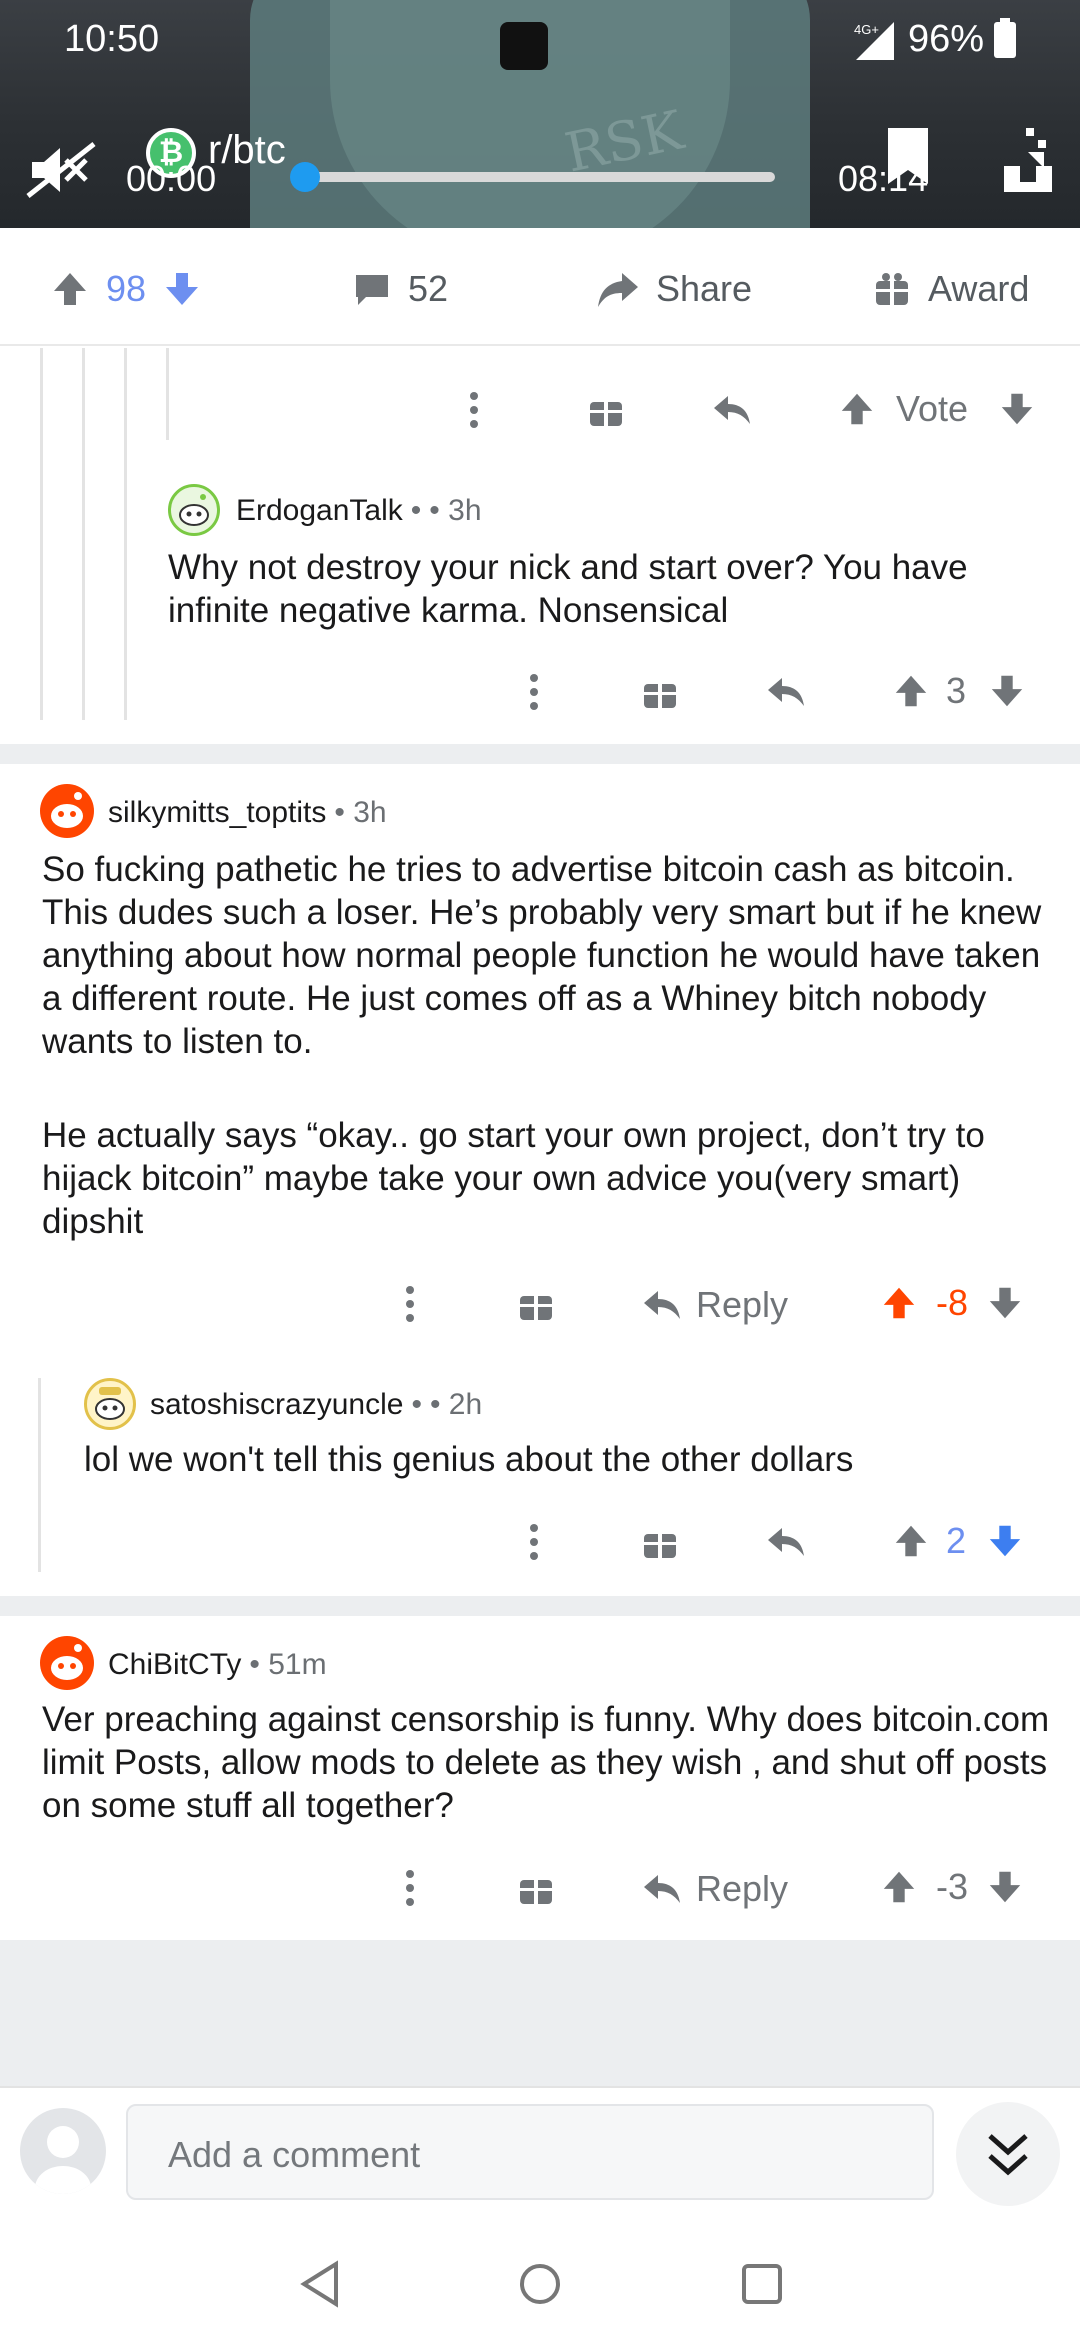 This screenshot has height=2340, width=1080. Describe the element at coordinates (456, 1404) in the screenshot. I see `comment-time: • 2h` at that location.